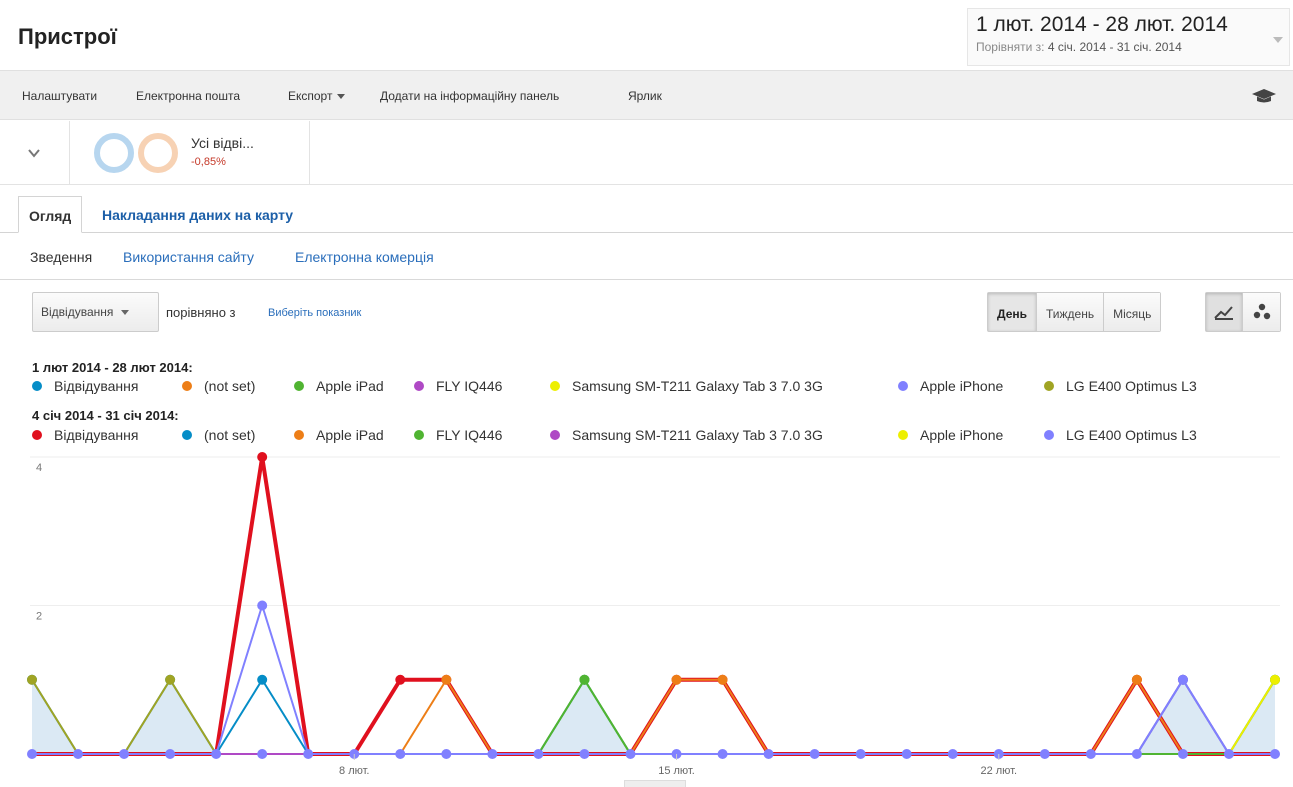 The height and width of the screenshot is (787, 1293). I want to click on legend-label: LG E400 Optimus L3, so click(1131, 435).